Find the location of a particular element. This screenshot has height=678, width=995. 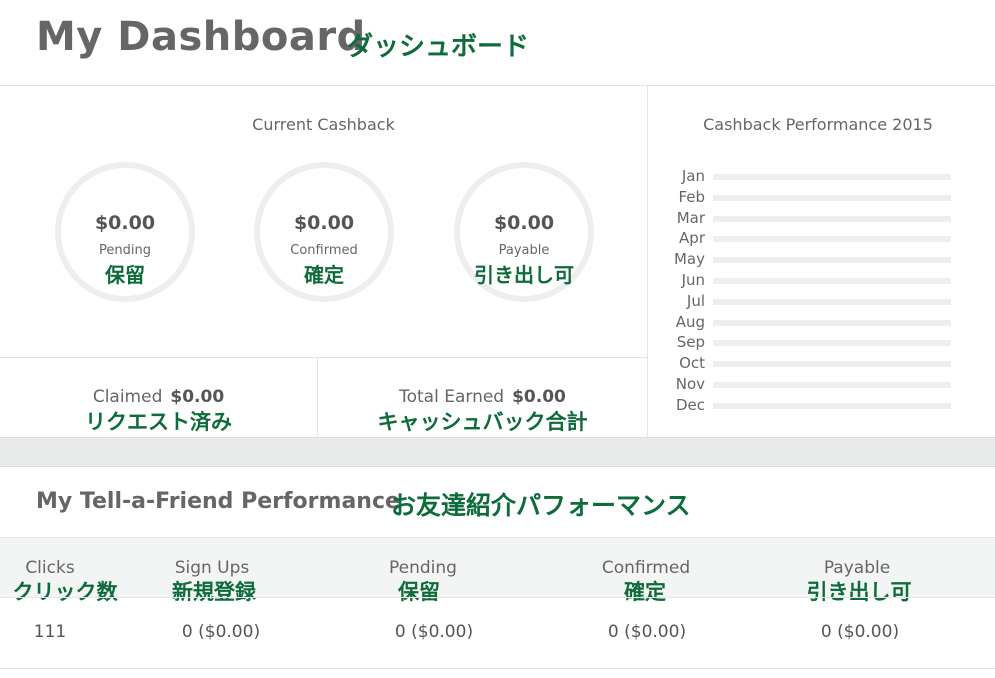

month-row: Dec is located at coordinates (821, 406).